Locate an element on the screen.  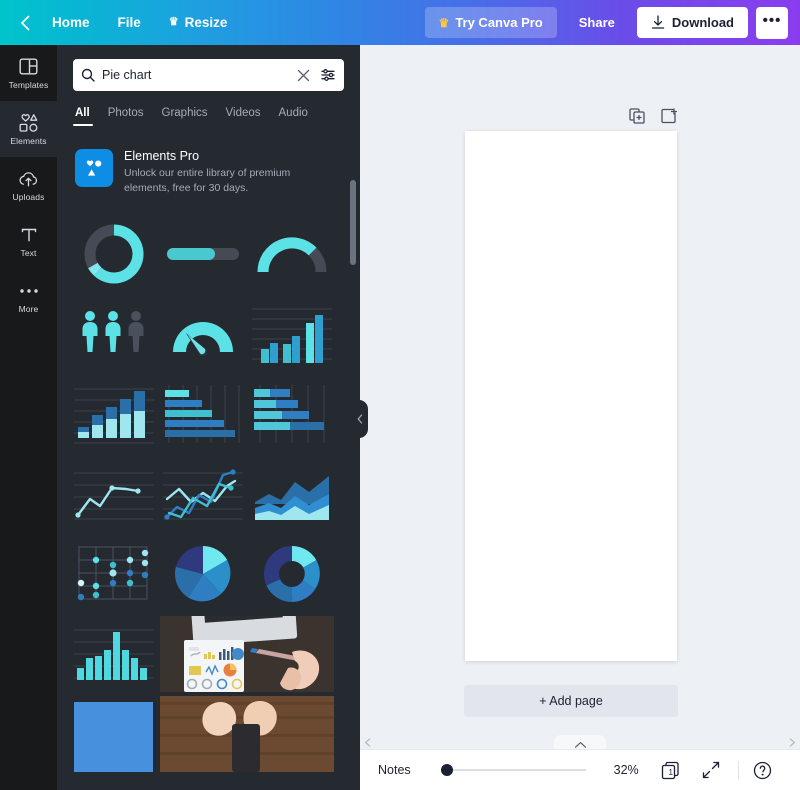
result-area-chart is located at coordinates (291, 494).